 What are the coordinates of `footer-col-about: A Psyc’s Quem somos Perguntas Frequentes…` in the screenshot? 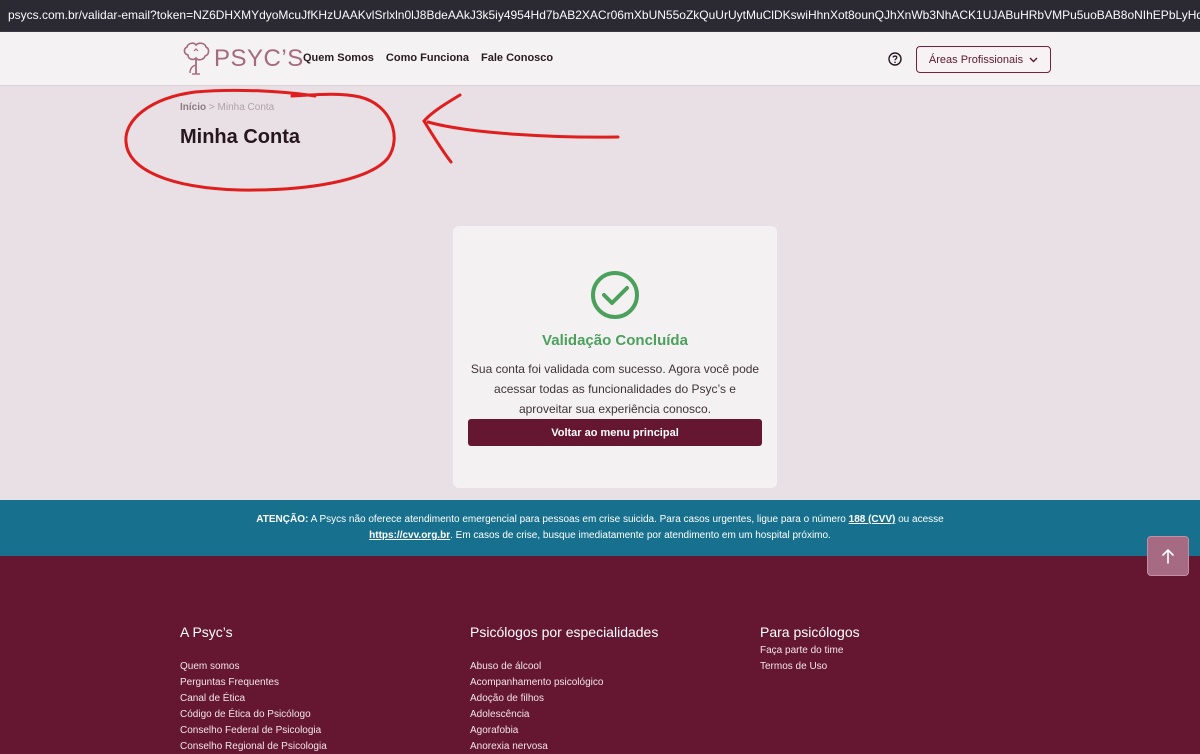 It's located at (253, 689).